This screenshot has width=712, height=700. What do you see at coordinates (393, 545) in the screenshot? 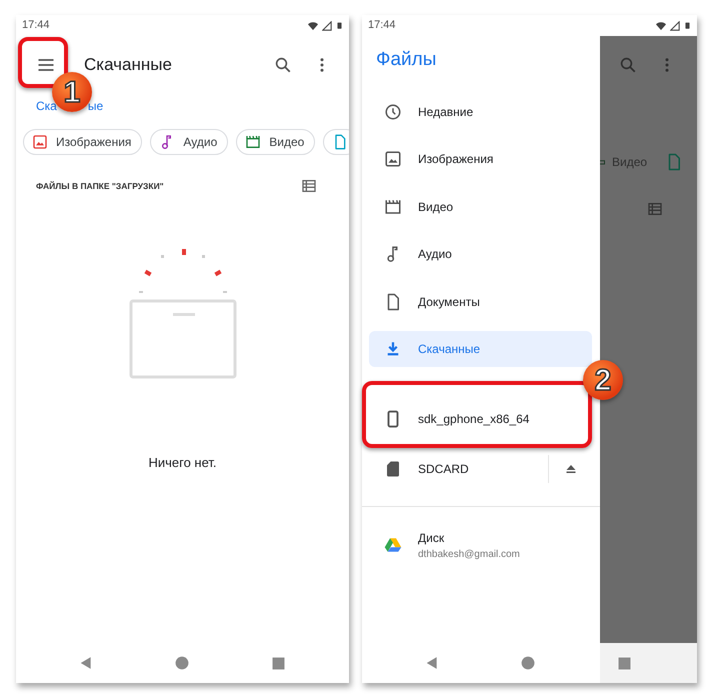
I see `drive-icon` at bounding box center [393, 545].